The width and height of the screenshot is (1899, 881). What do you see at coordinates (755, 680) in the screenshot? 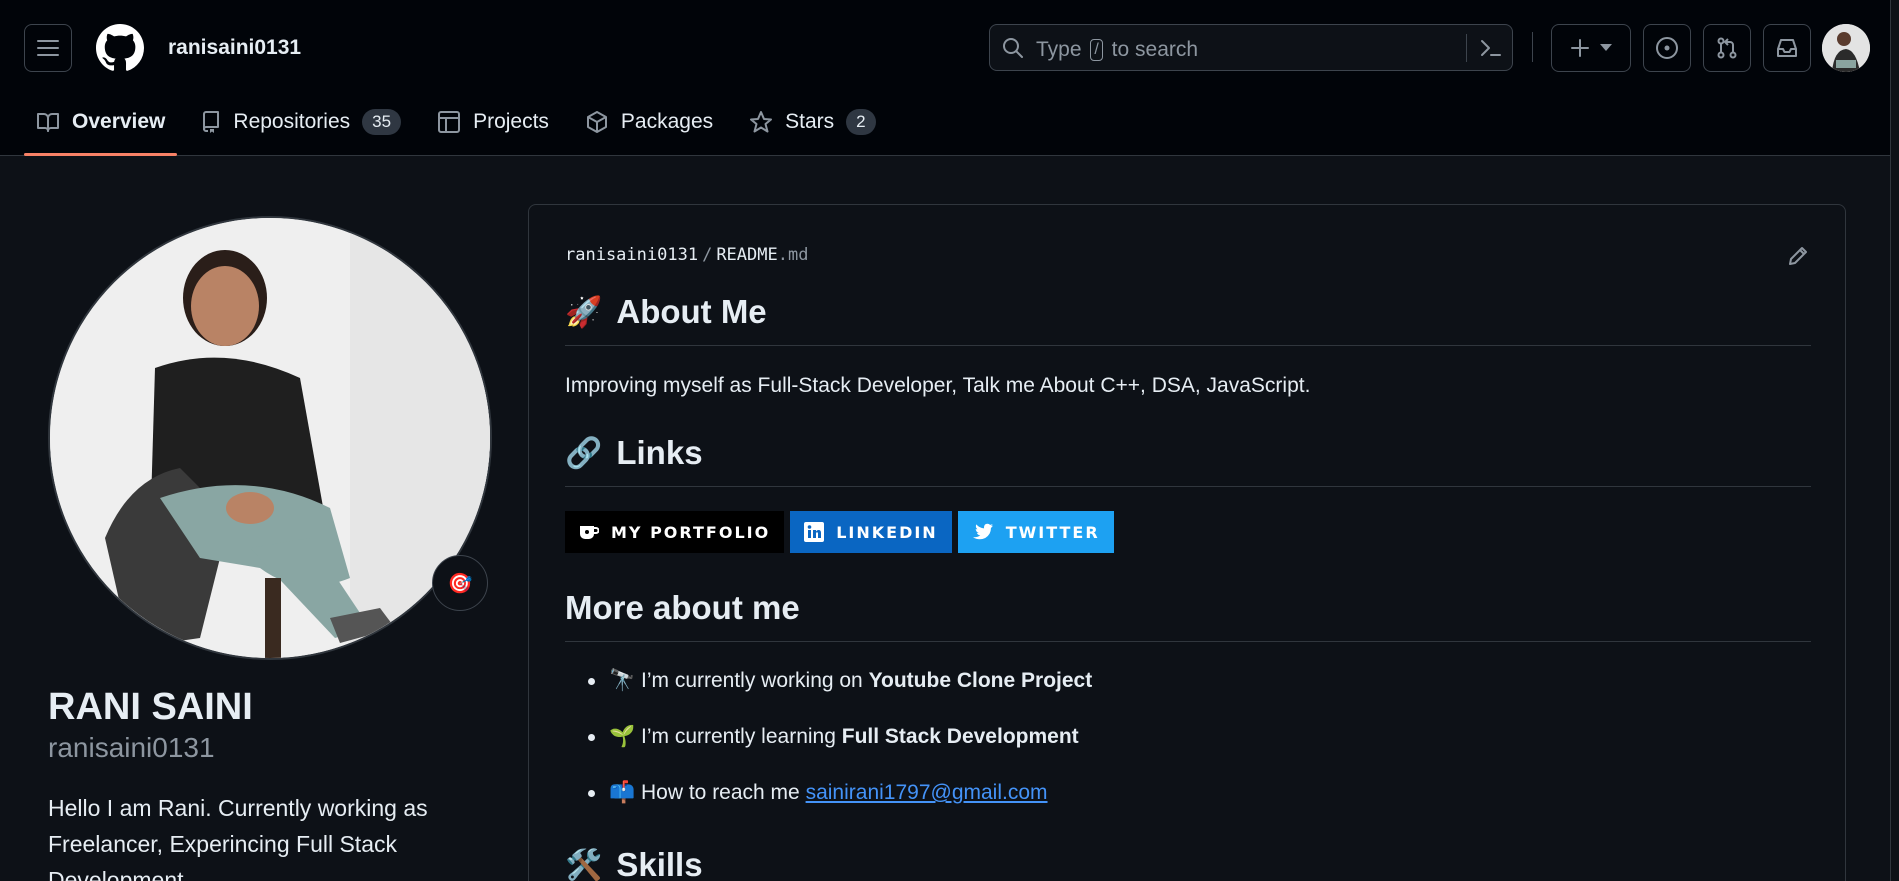
I see `list-item-text: I’m currently working on` at bounding box center [755, 680].